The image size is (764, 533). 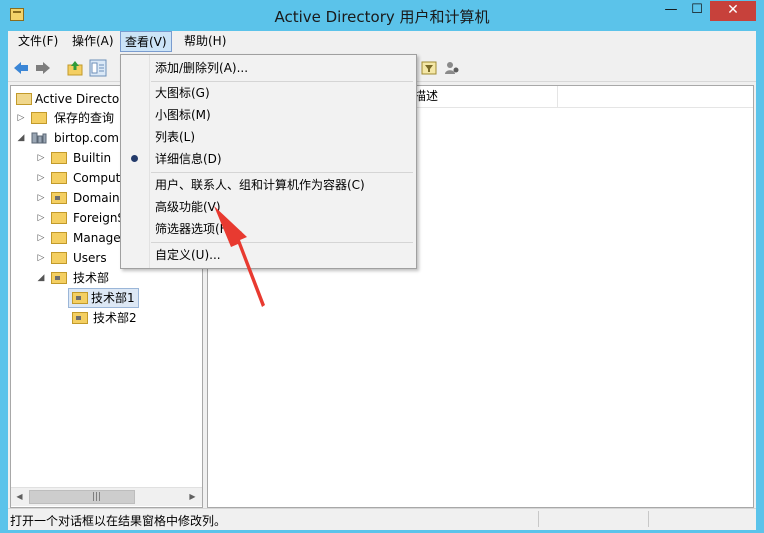 What do you see at coordinates (97, 497) in the screenshot?
I see `grip-icon: |||` at bounding box center [97, 497].